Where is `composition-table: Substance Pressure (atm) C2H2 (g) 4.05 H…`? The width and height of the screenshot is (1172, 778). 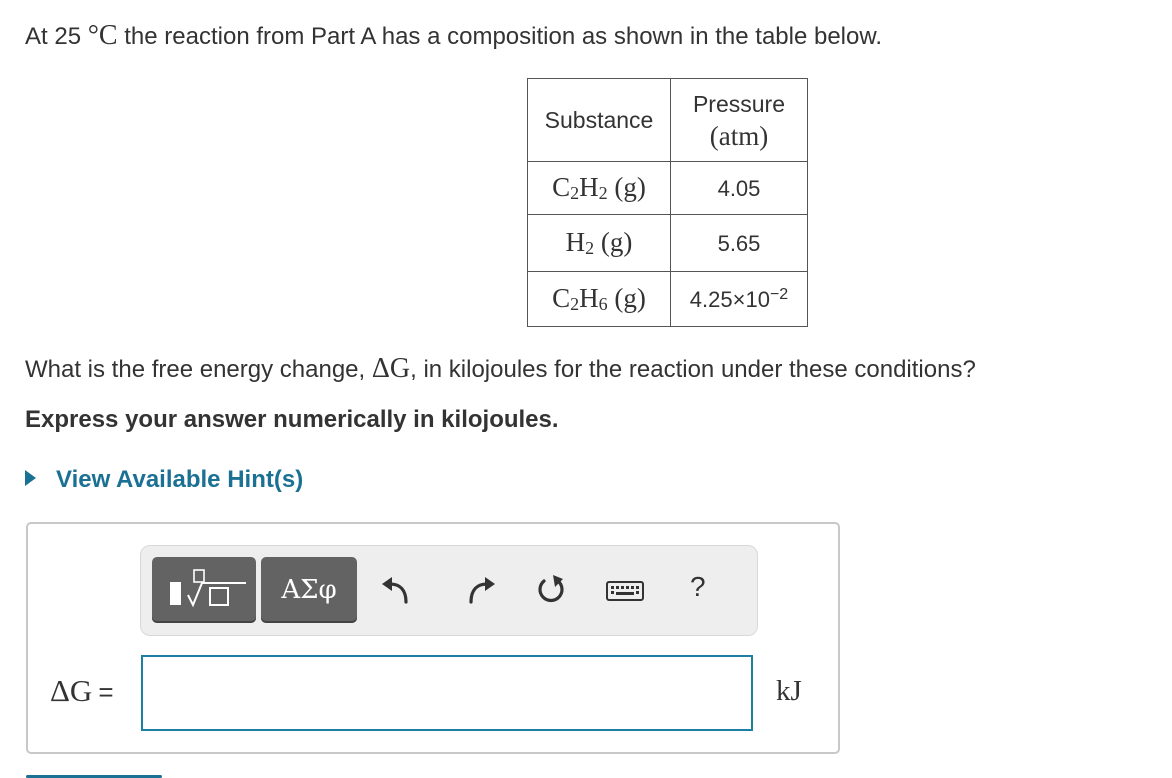 composition-table: Substance Pressure (atm) C2H2 (g) 4.05 H… is located at coordinates (667, 202).